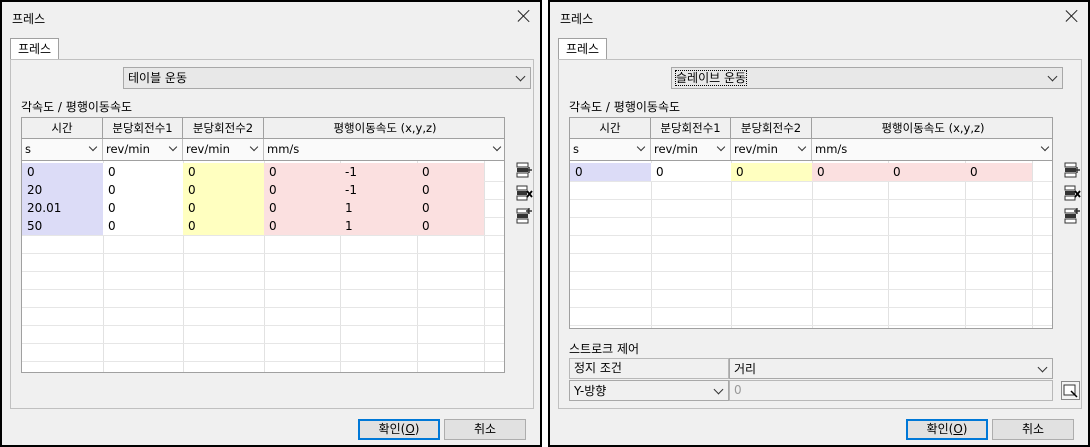 The height and width of the screenshot is (447, 1090). Describe the element at coordinates (867, 78) in the screenshot. I see `motion-type-select: 슬레이브 운동` at that location.